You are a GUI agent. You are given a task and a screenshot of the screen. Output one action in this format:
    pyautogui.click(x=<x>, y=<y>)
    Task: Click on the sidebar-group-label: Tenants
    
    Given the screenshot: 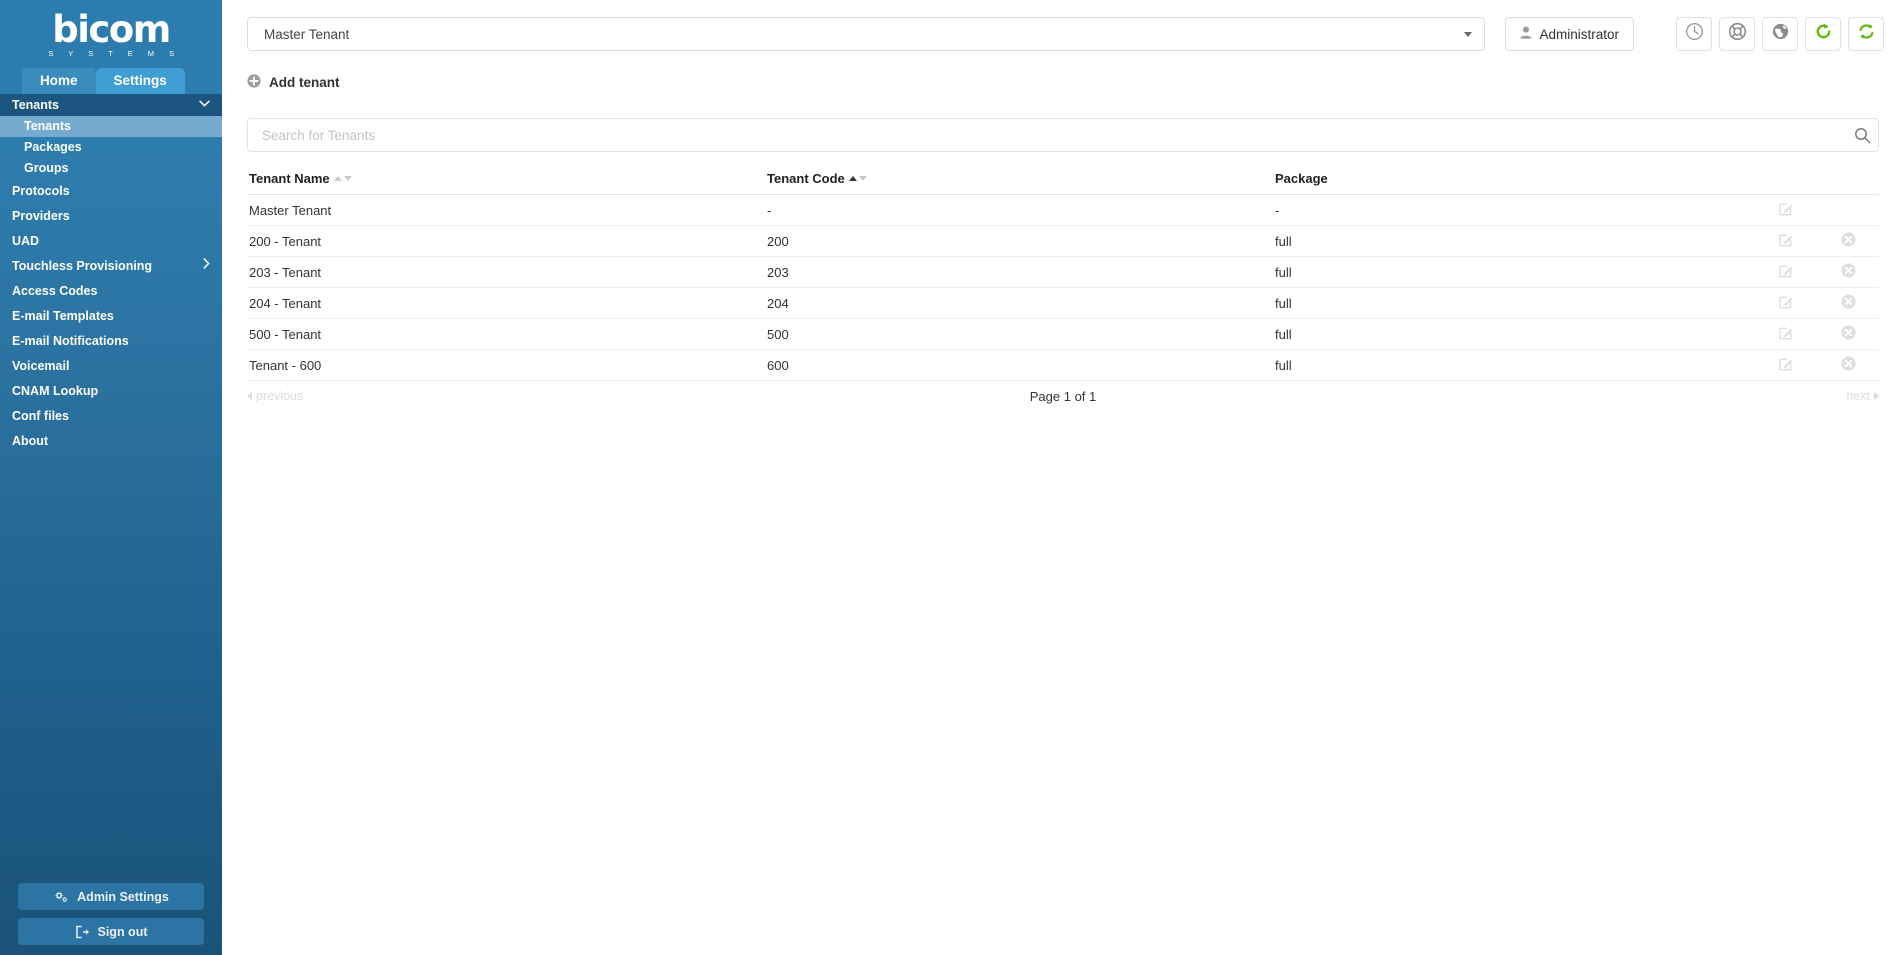 What is the action you would take?
    pyautogui.click(x=35, y=105)
    